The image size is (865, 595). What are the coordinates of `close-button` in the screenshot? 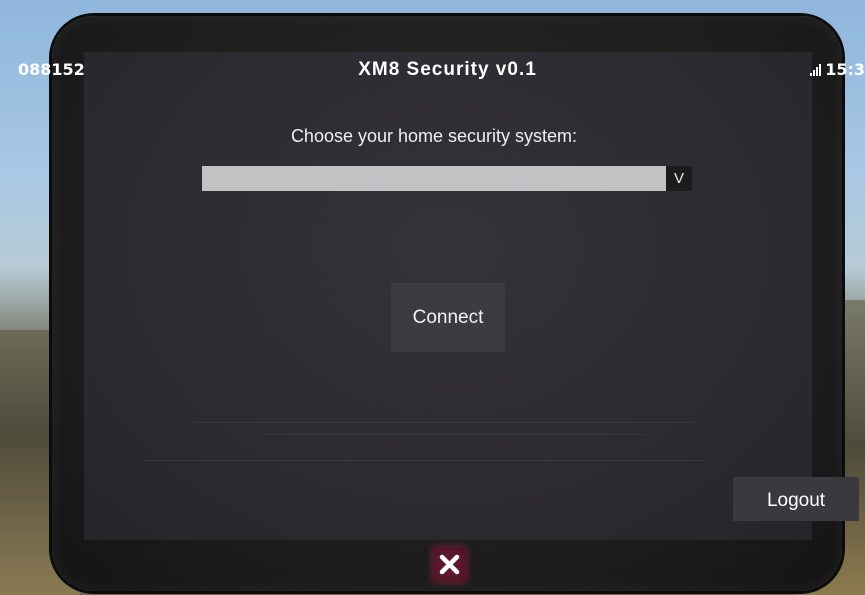 It's located at (449, 564).